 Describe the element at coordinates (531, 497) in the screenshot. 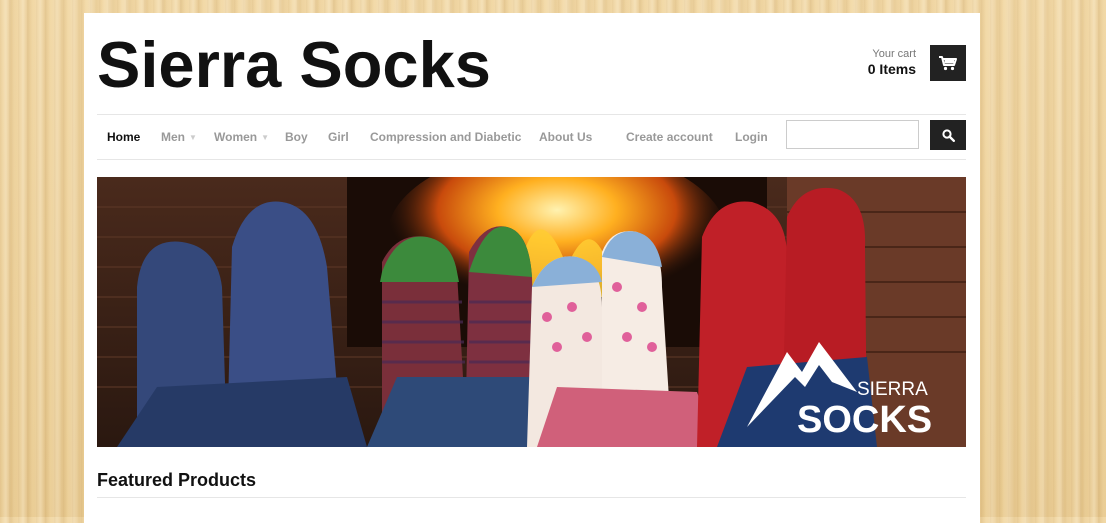

I see `section-divider` at that location.